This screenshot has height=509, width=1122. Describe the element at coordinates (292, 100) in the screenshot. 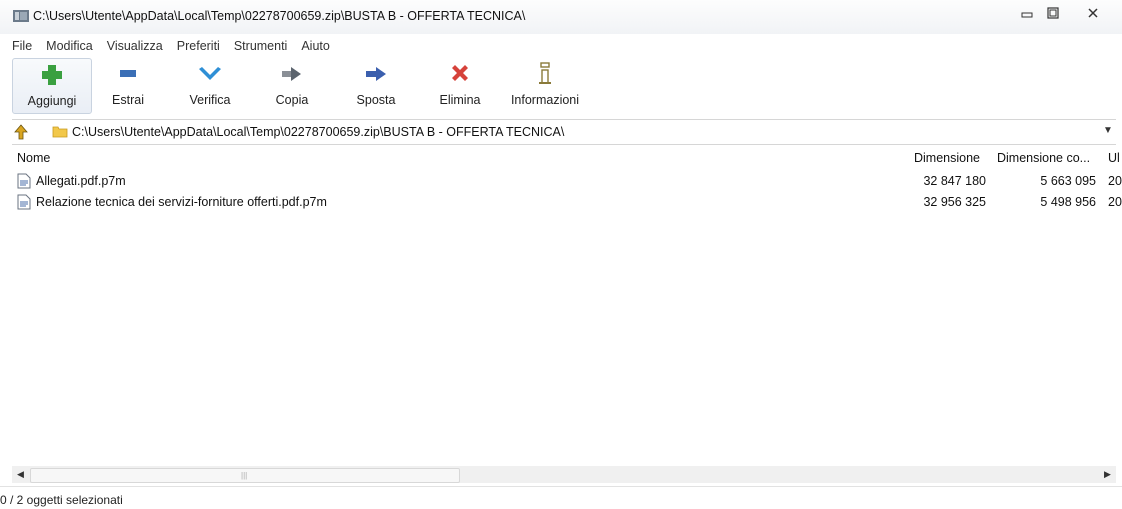

I see `copy-label: Copia` at that location.